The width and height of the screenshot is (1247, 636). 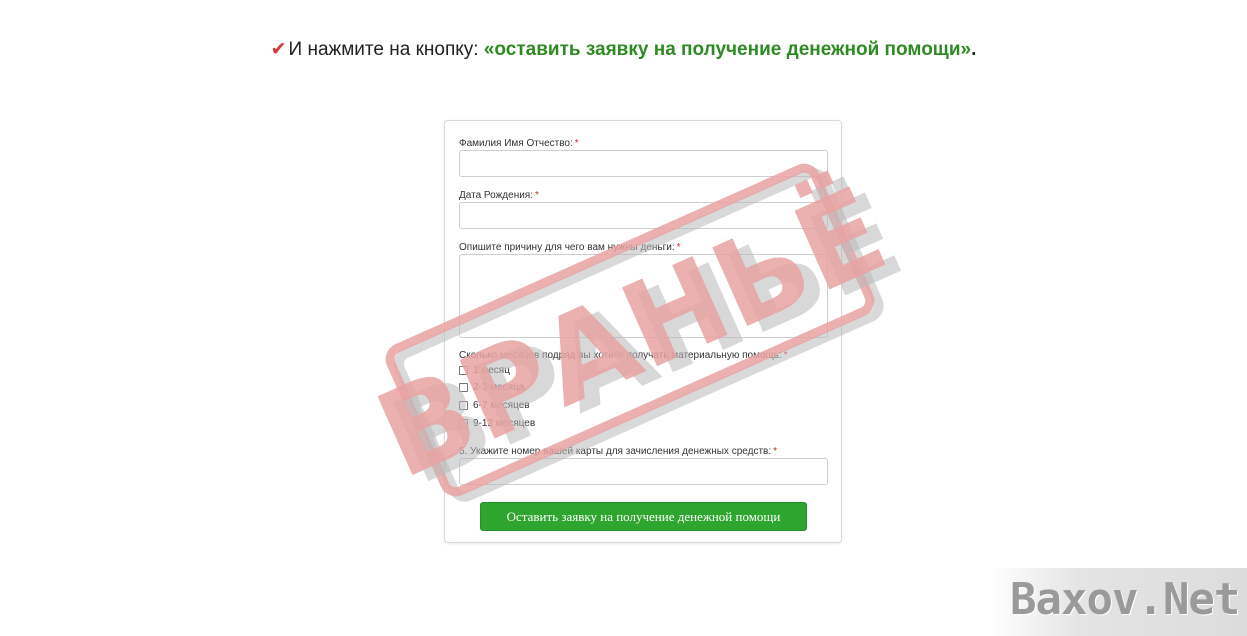 I want to click on months-option-label: 6-7 месяцев, so click(x=501, y=405).